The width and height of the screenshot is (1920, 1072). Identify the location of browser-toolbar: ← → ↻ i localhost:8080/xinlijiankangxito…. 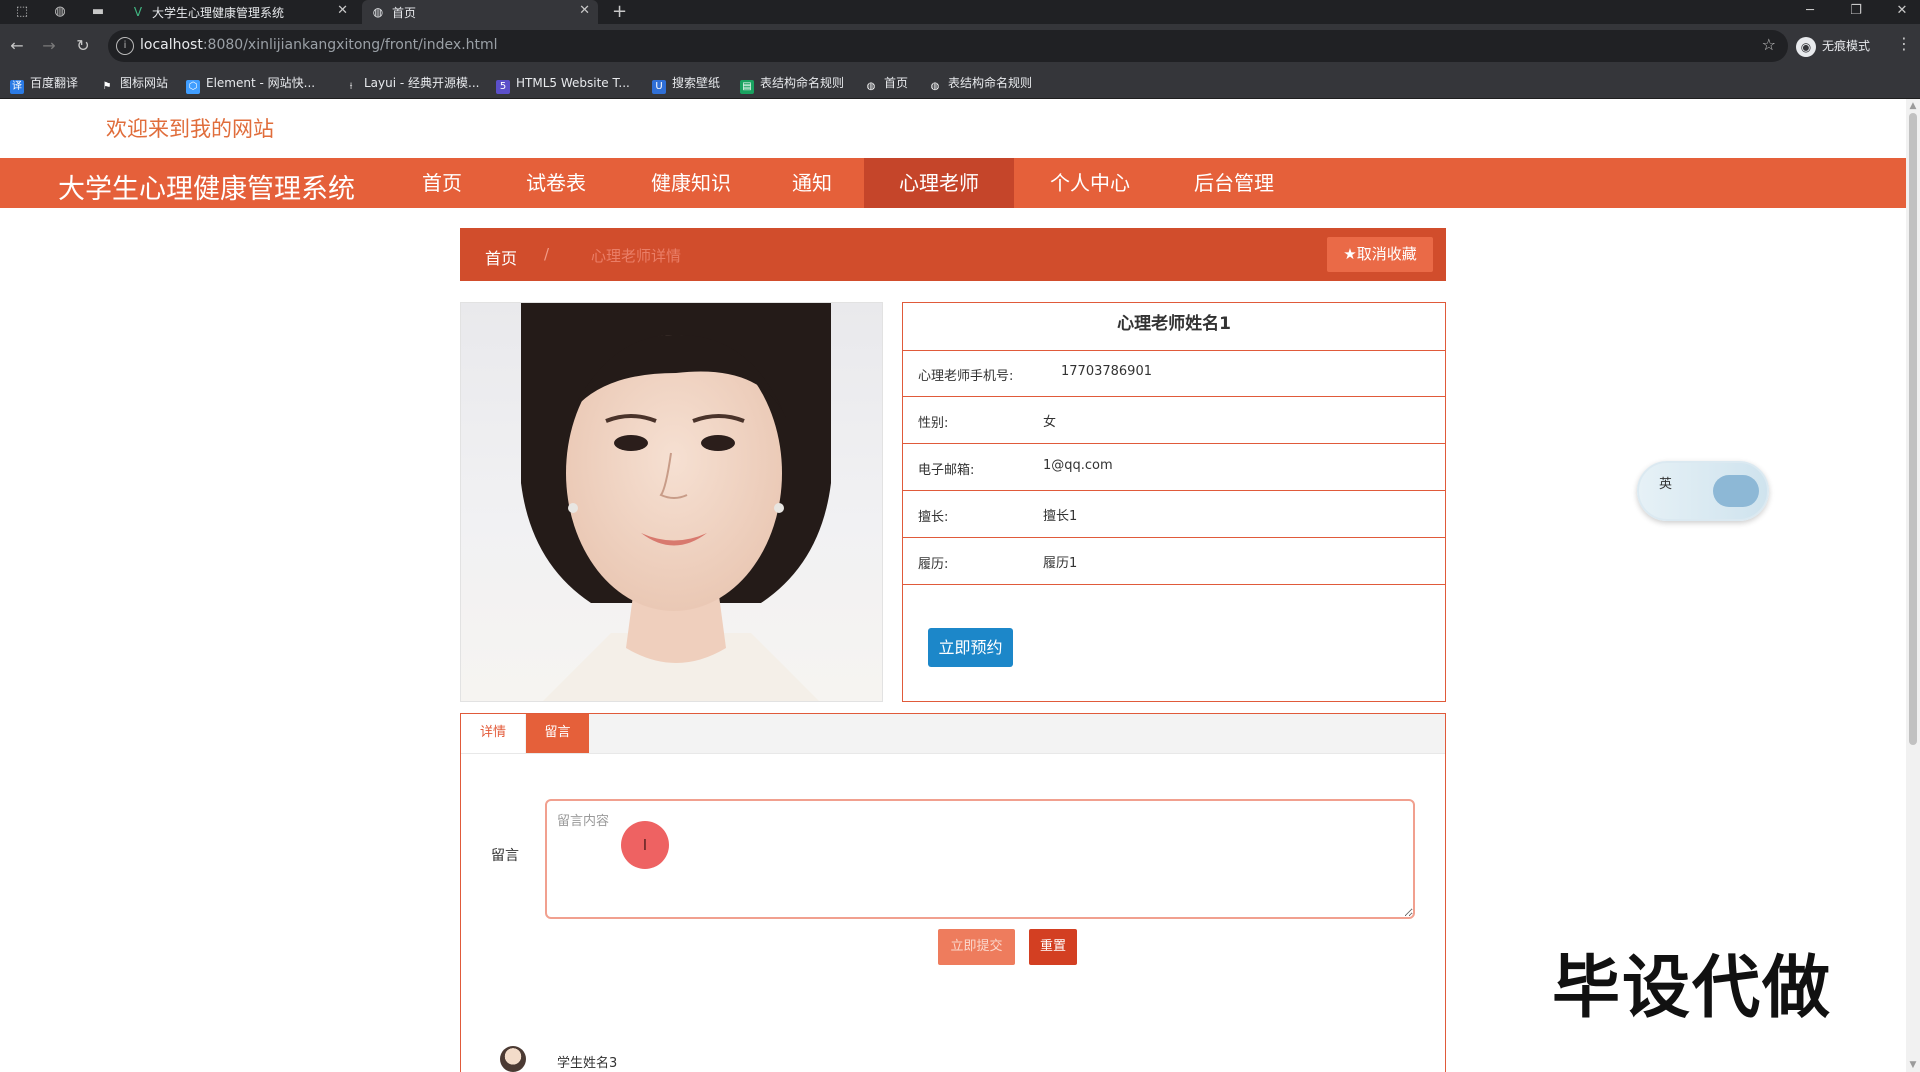
(960, 46).